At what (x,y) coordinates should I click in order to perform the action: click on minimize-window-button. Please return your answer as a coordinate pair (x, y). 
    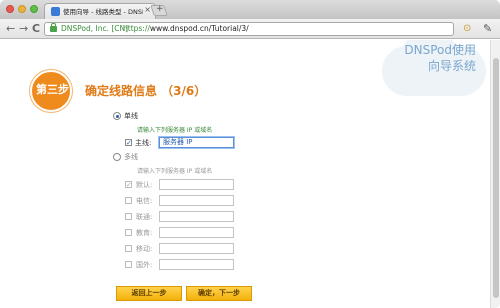
    Looking at the image, I should click on (22, 9).